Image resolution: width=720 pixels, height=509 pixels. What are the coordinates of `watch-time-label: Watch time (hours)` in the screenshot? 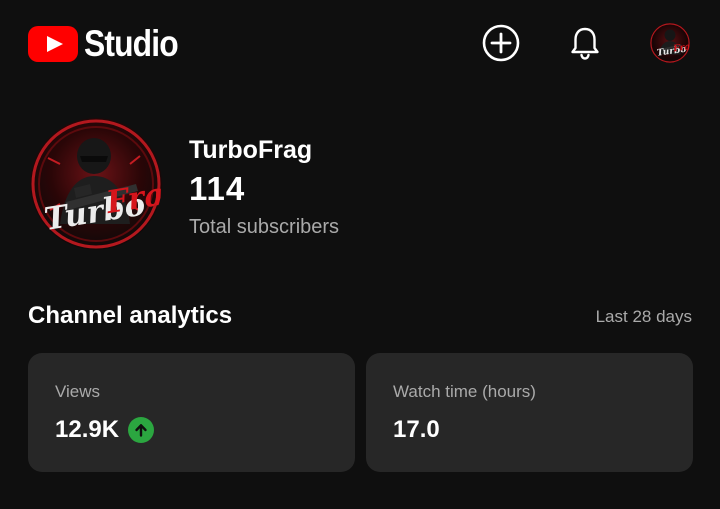 It's located at (464, 391).